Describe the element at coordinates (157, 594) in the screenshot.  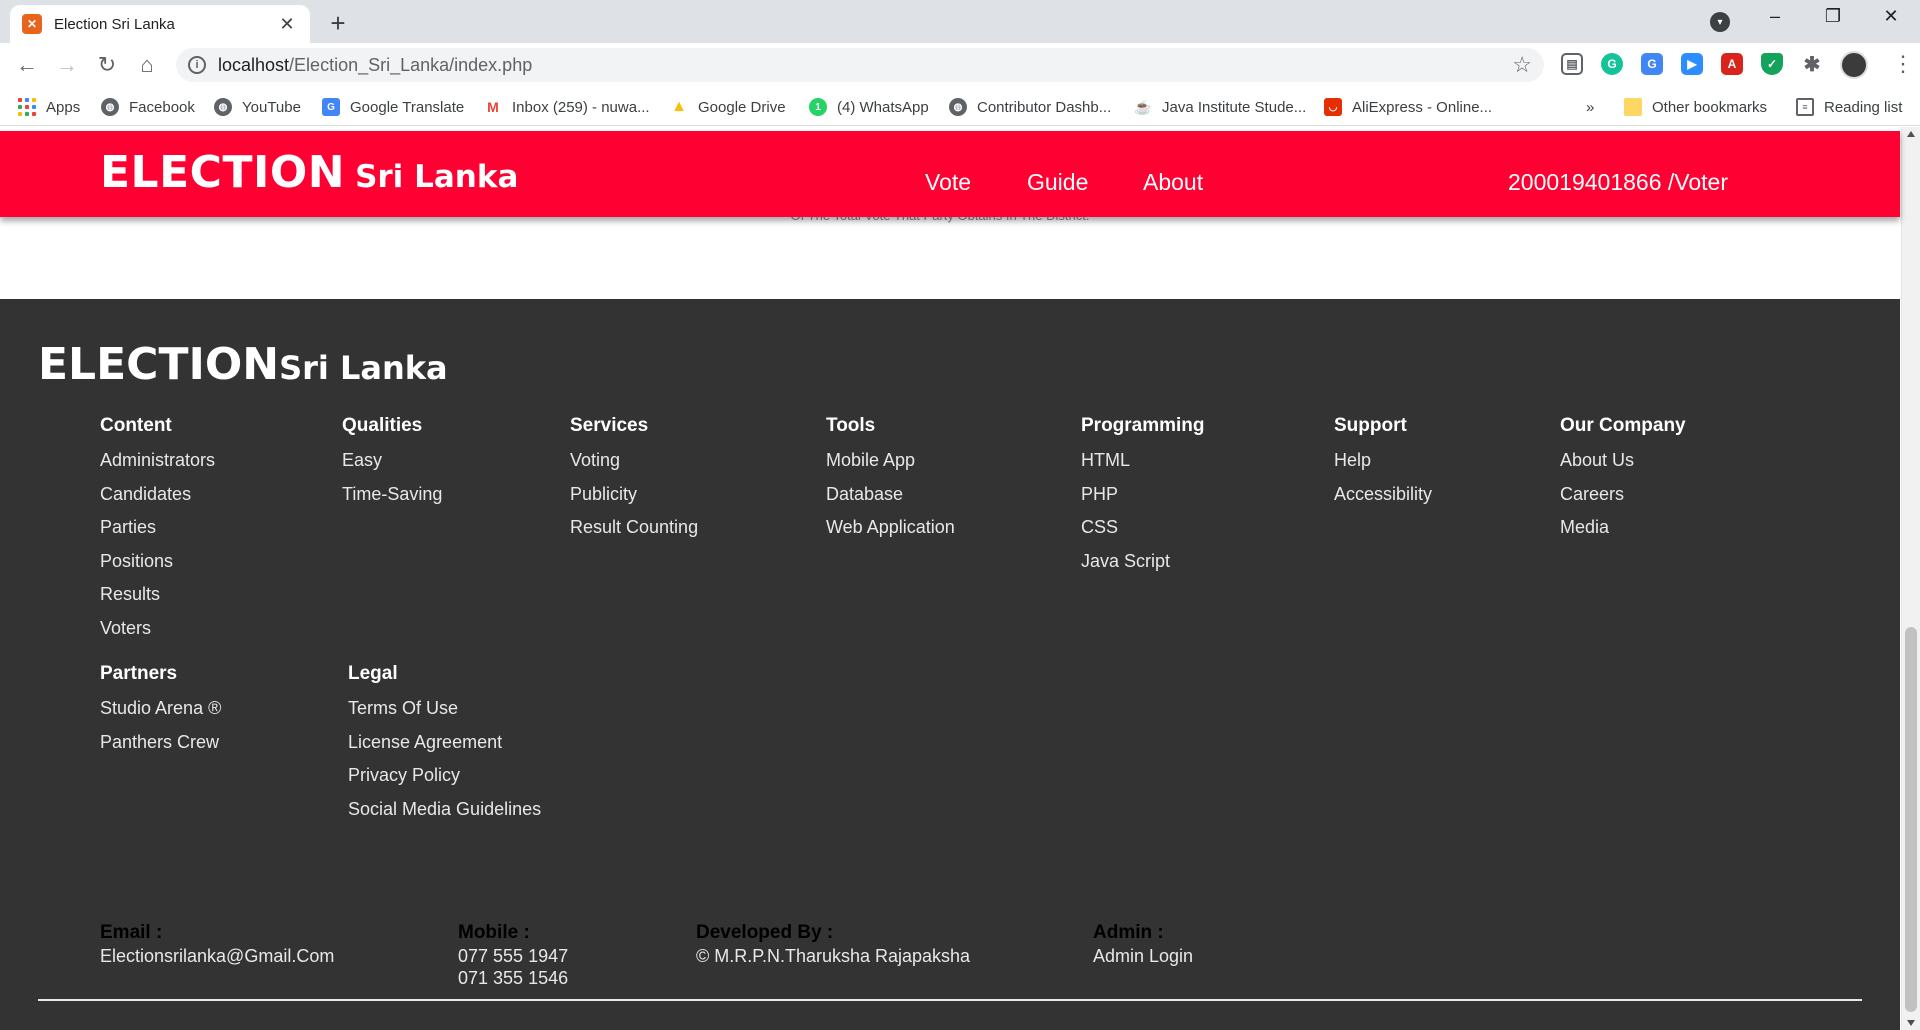
I see `footer-link-results: Results` at that location.